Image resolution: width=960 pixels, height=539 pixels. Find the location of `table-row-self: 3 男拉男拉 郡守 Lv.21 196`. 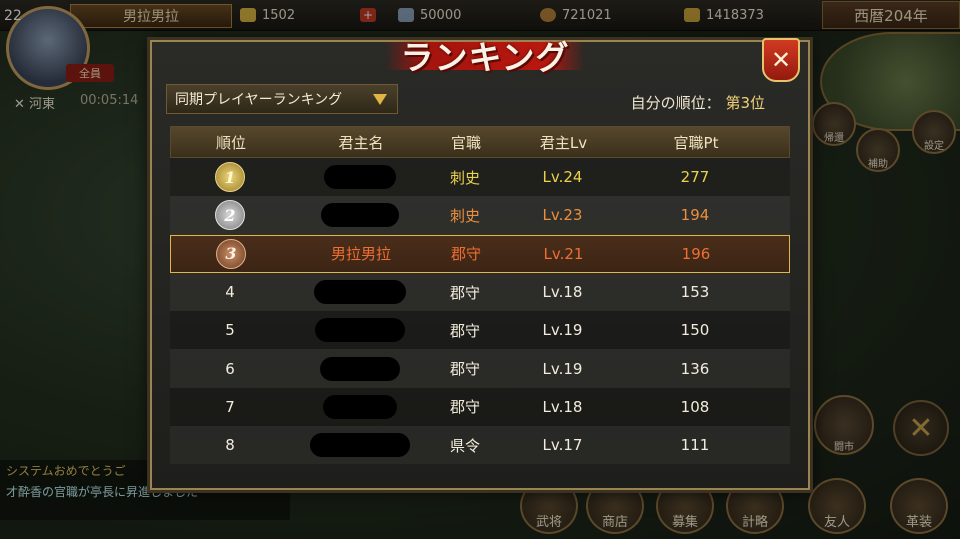

table-row-self: 3 男拉男拉 郡守 Lv.21 196 is located at coordinates (480, 253).